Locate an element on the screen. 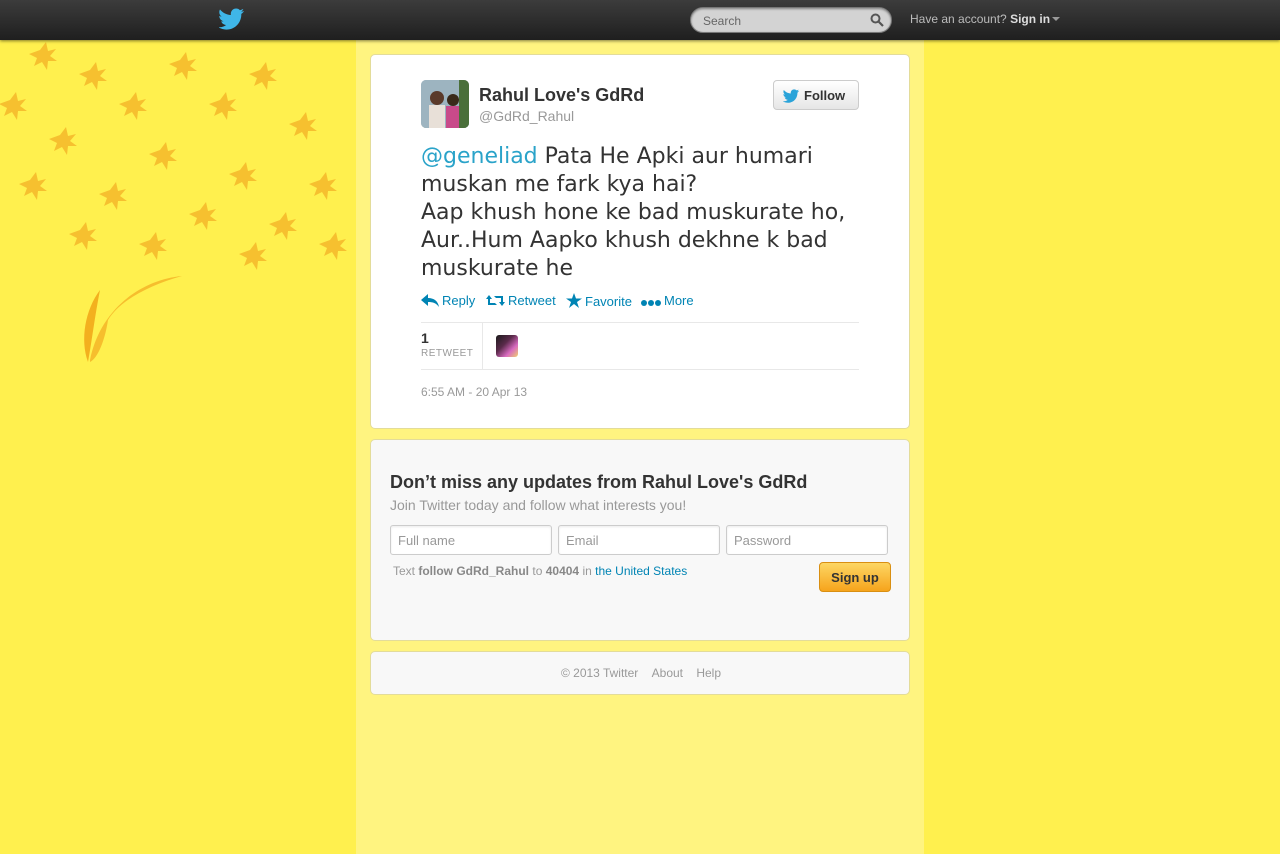 The image size is (1280, 854). footer-help-link: Help is located at coordinates (708, 673).